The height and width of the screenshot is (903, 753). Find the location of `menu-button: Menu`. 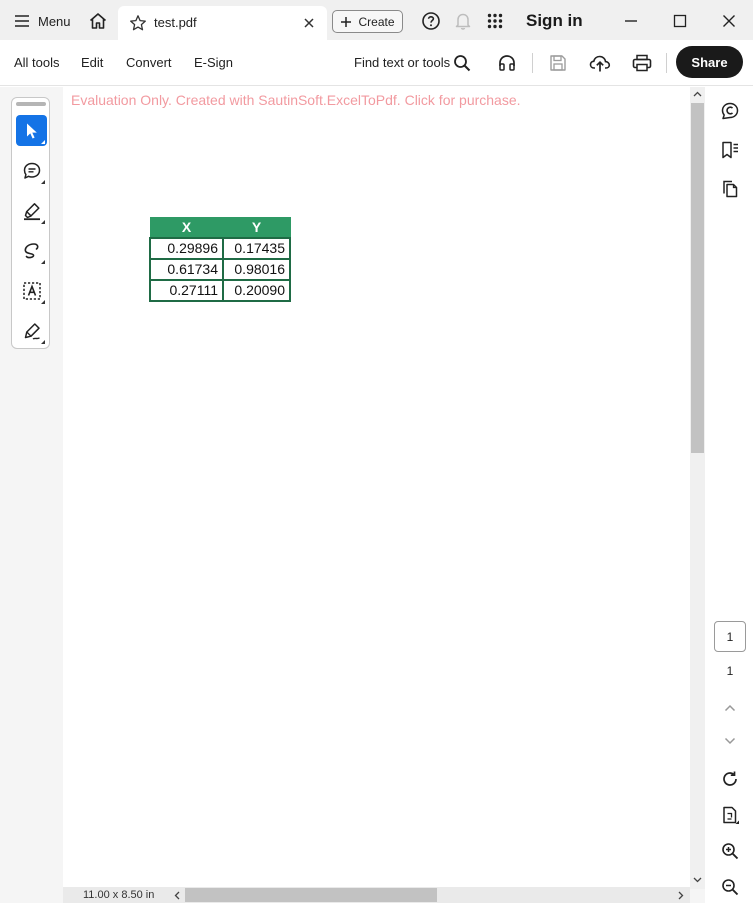

menu-button: Menu is located at coordinates (42, 21).